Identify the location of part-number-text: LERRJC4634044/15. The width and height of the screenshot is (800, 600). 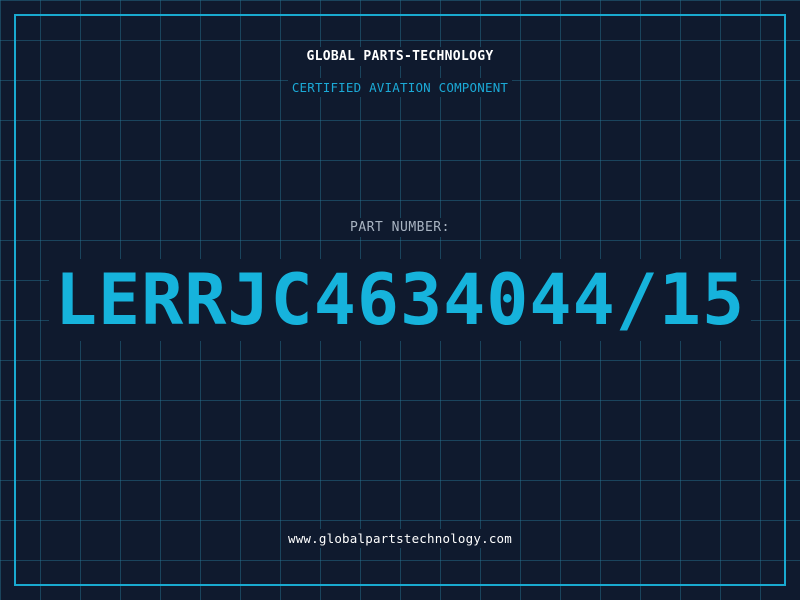
(400, 300).